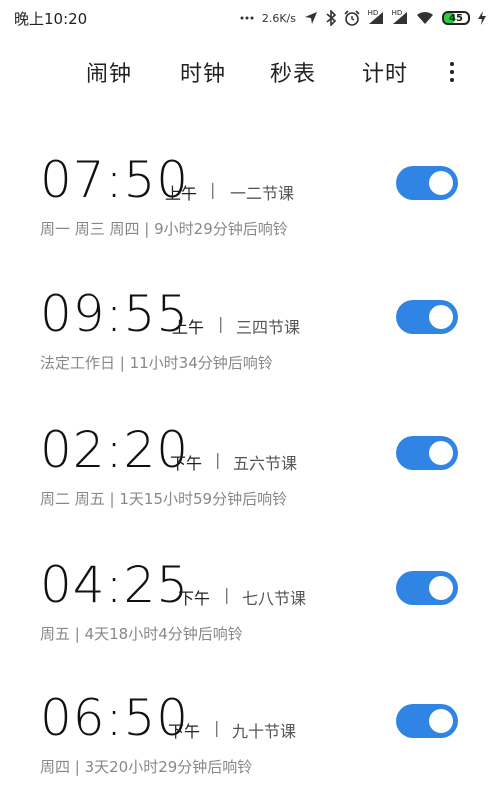 The image size is (500, 808). I want to click on alarm-item: 04:25 下午 | 七八节课 周五 | 4天18小时4分钟后响铃, so click(250, 615).